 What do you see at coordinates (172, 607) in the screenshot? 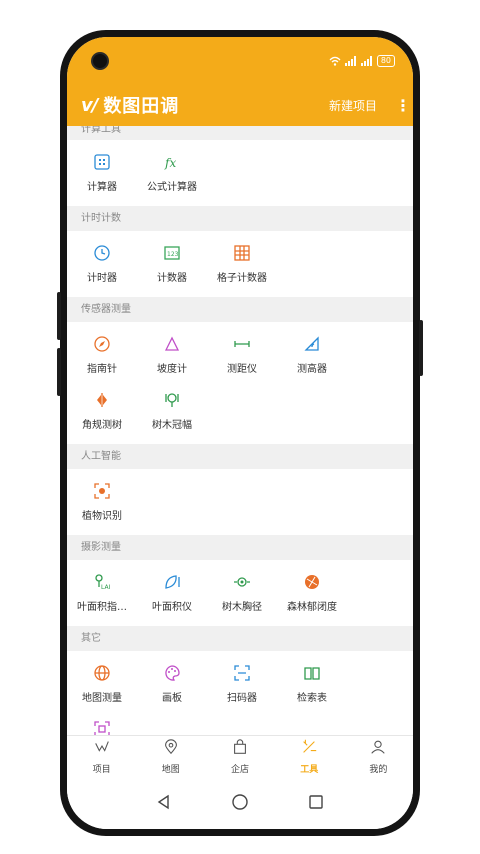
I see `tool-label: 叶面积仪` at bounding box center [172, 607].